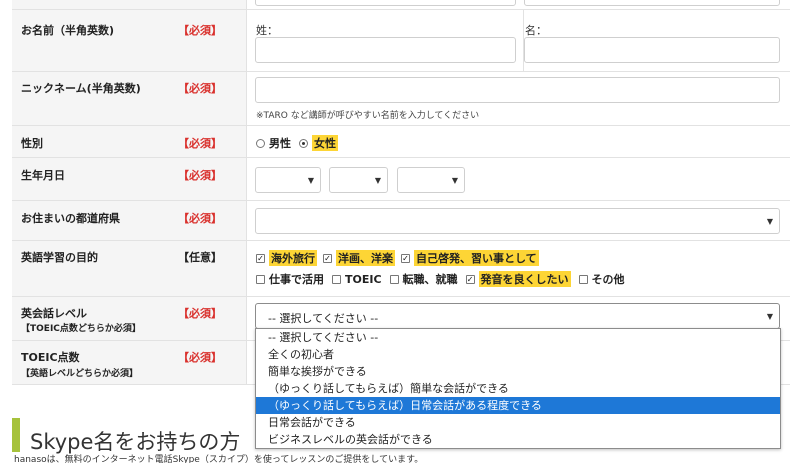 This screenshot has width=800, height=463. Describe the element at coordinates (652, 50) in the screenshot. I see `first-name-input` at that location.